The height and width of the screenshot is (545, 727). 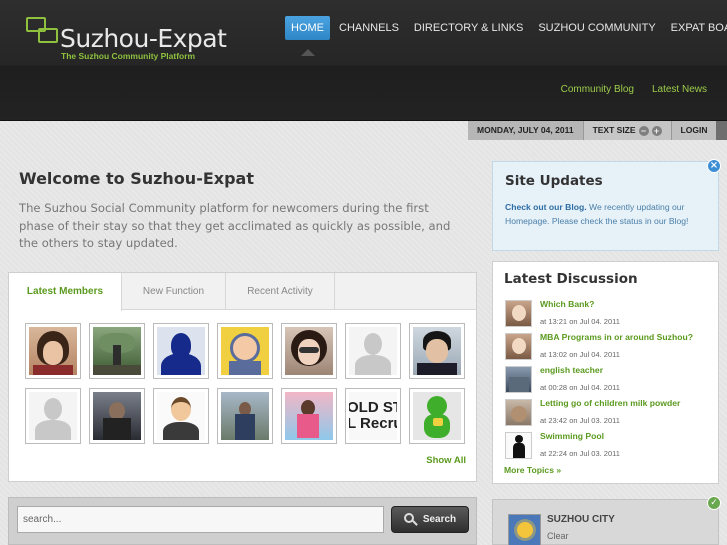 I want to click on nav-item-suzhou-community: SUZHOU COMMUNITY, so click(x=596, y=28).